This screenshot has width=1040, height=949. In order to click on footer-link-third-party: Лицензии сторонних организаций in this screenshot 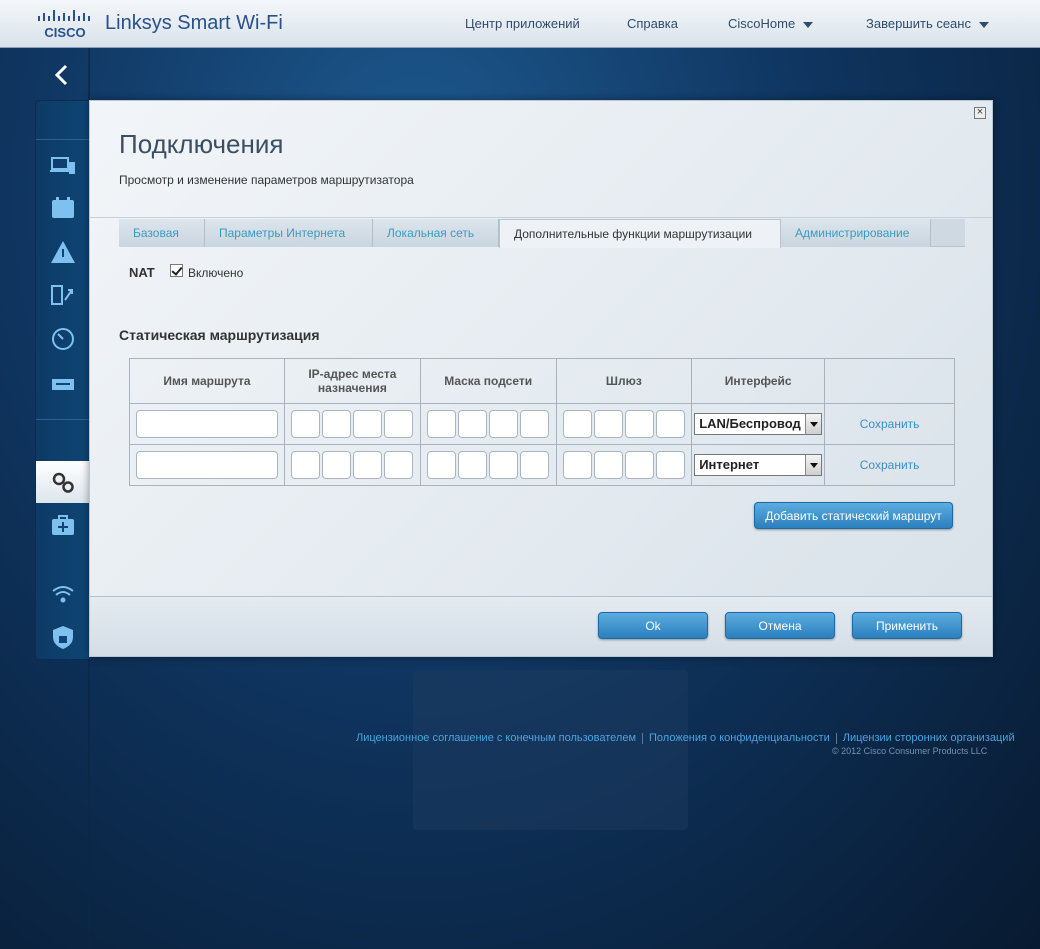, I will do `click(929, 738)`.